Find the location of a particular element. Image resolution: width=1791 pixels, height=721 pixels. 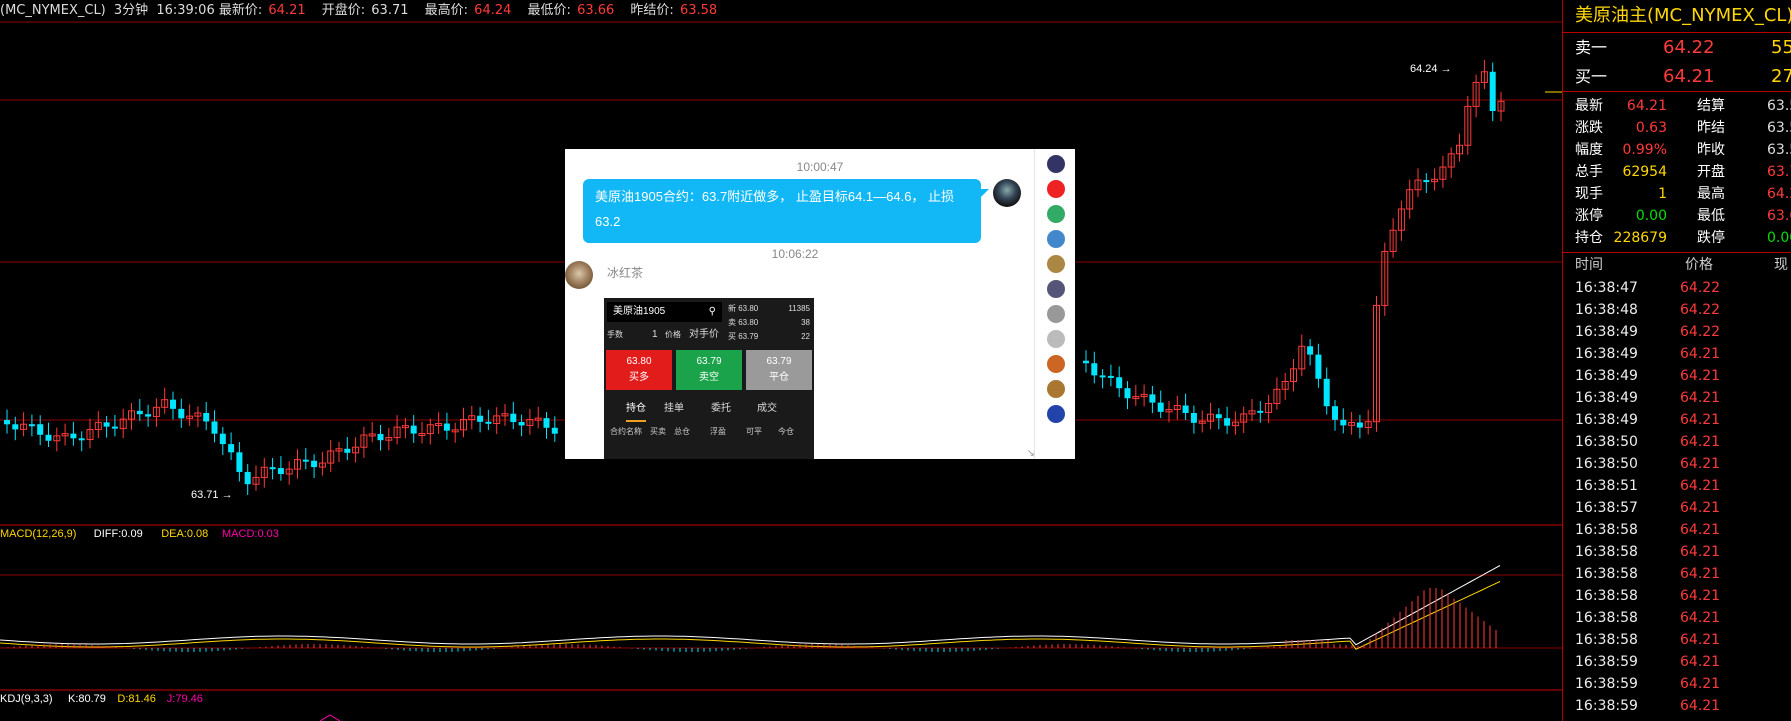

phone-quote-new-label: 新 is located at coordinates (732, 308).